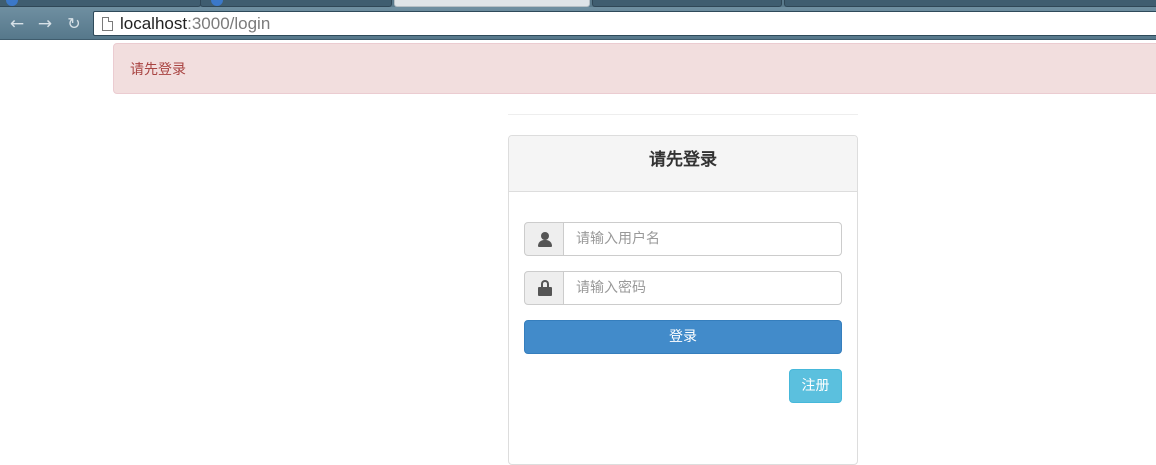  What do you see at coordinates (17, 24) in the screenshot?
I see `back-arrow-icon: ←` at bounding box center [17, 24].